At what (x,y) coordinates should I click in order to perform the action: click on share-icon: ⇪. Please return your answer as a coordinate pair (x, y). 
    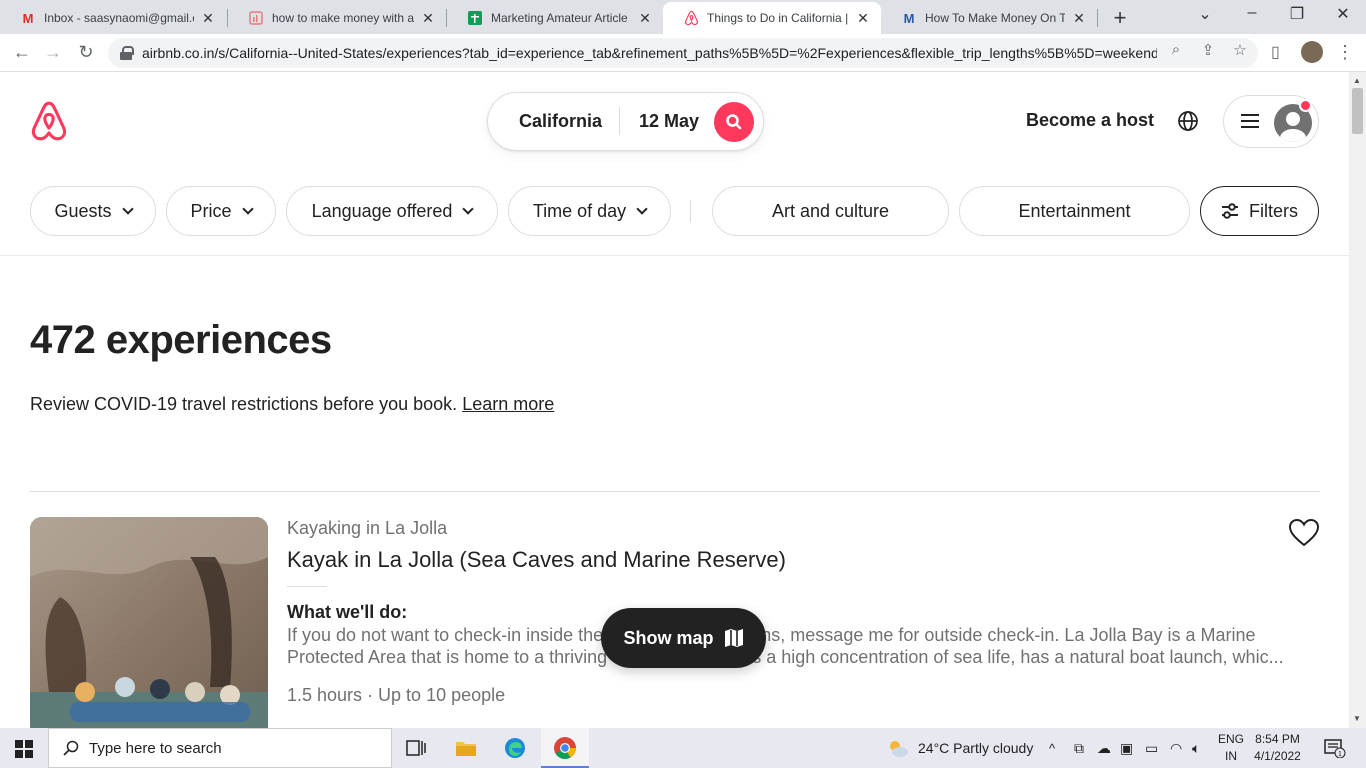
    Looking at the image, I should click on (1208, 50).